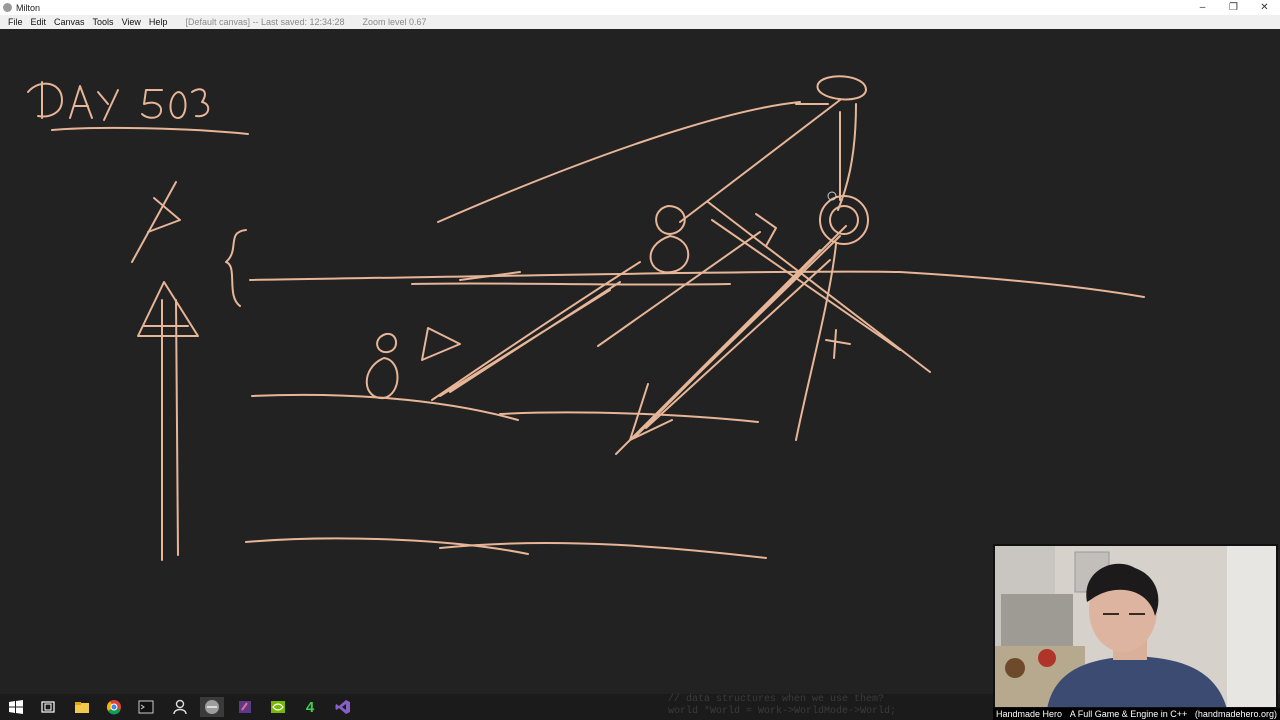 The height and width of the screenshot is (720, 1280). What do you see at coordinates (16, 707) in the screenshot?
I see `windows-start-icon` at bounding box center [16, 707].